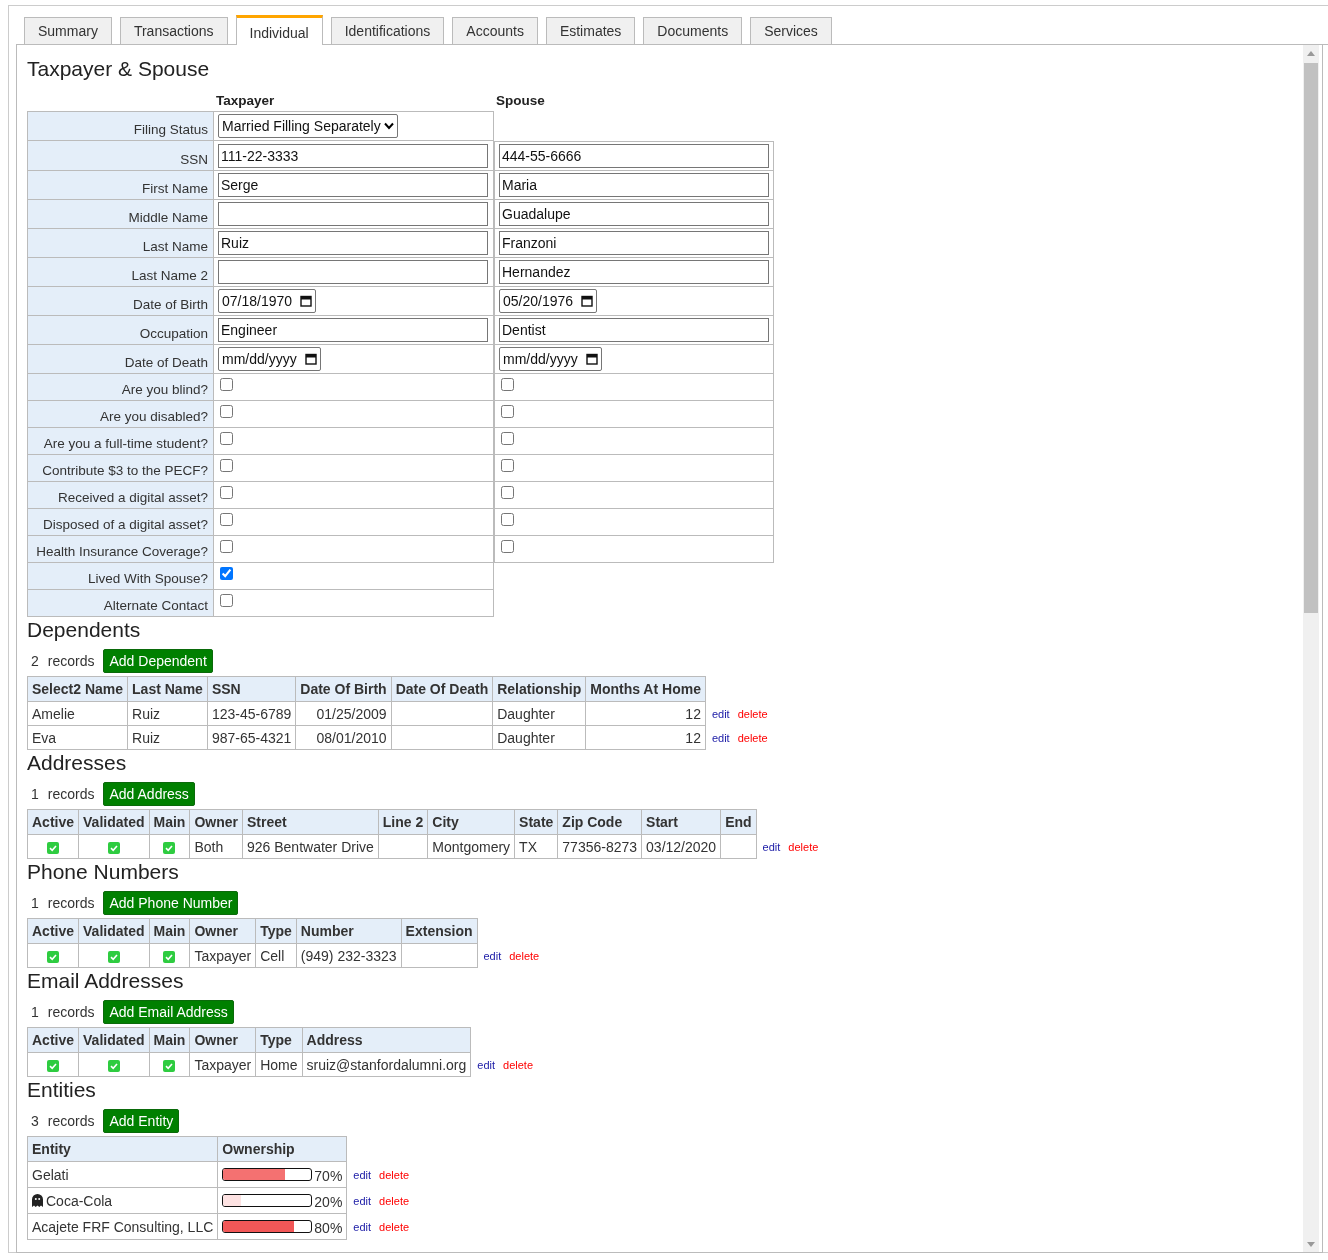 The width and height of the screenshot is (1328, 1260). What do you see at coordinates (169, 1040) in the screenshot?
I see `column-header: Main` at bounding box center [169, 1040].